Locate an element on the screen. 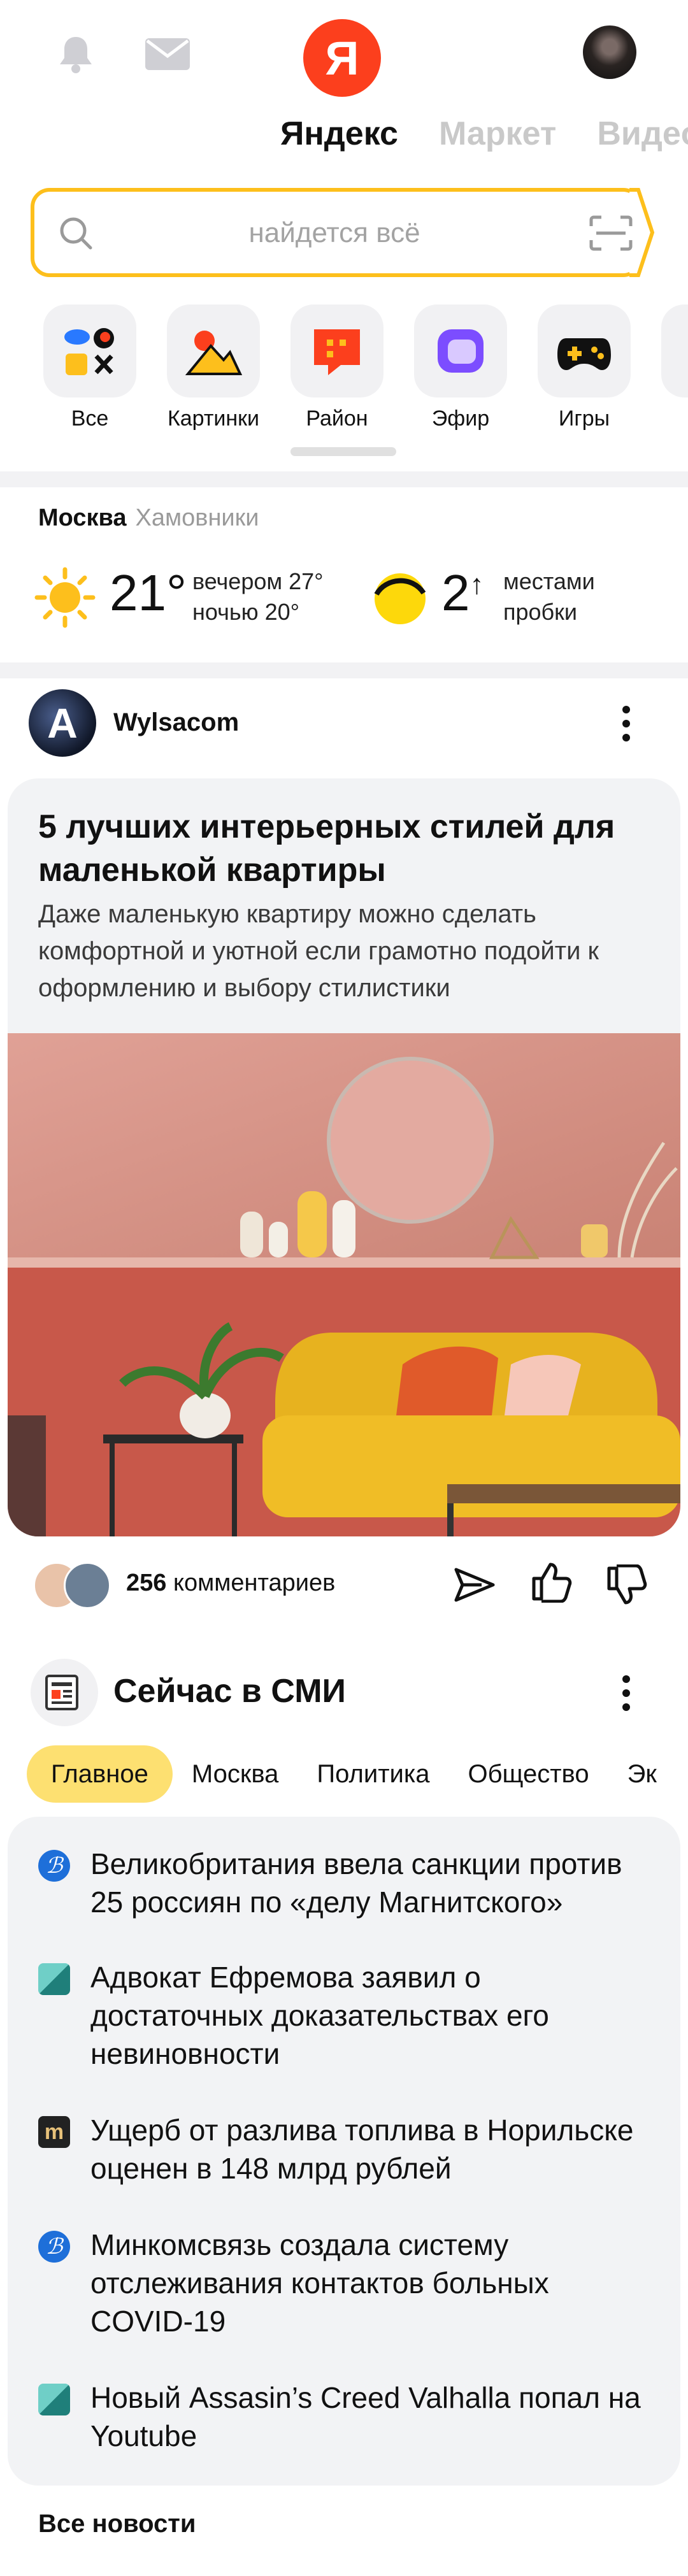 This screenshot has width=688, height=2576. more-service-icon is located at coordinates (674, 350).